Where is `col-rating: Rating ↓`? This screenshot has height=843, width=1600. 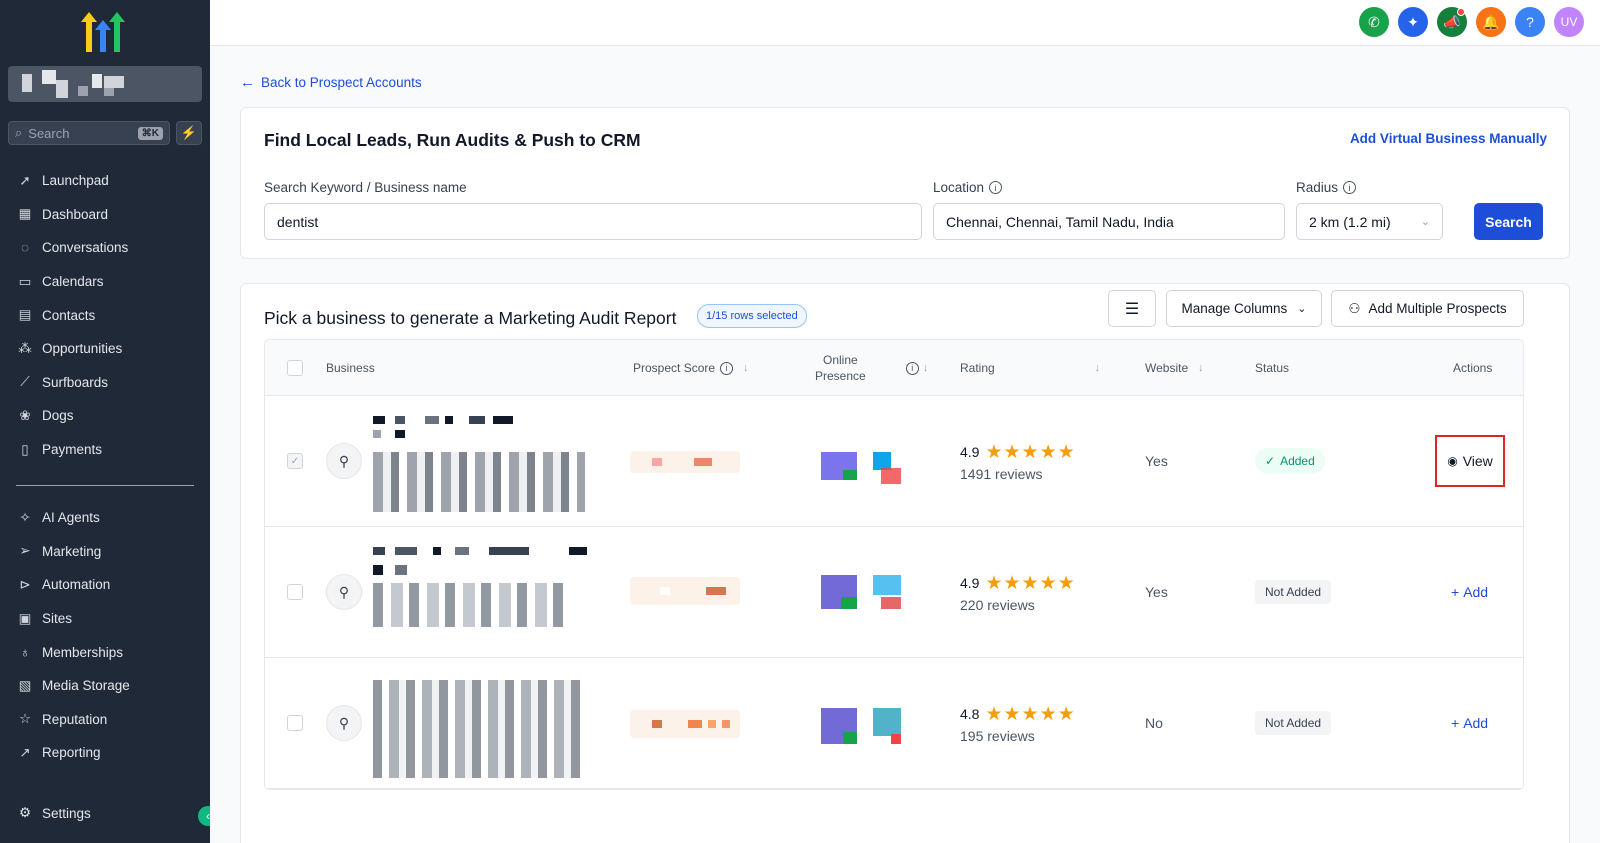 col-rating: Rating ↓ is located at coordinates (1030, 368).